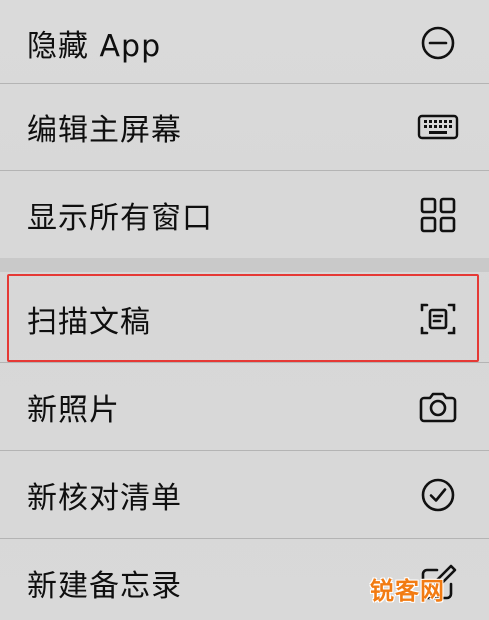 The height and width of the screenshot is (620, 489). What do you see at coordinates (438, 215) in the screenshot?
I see `grid-icon` at bounding box center [438, 215].